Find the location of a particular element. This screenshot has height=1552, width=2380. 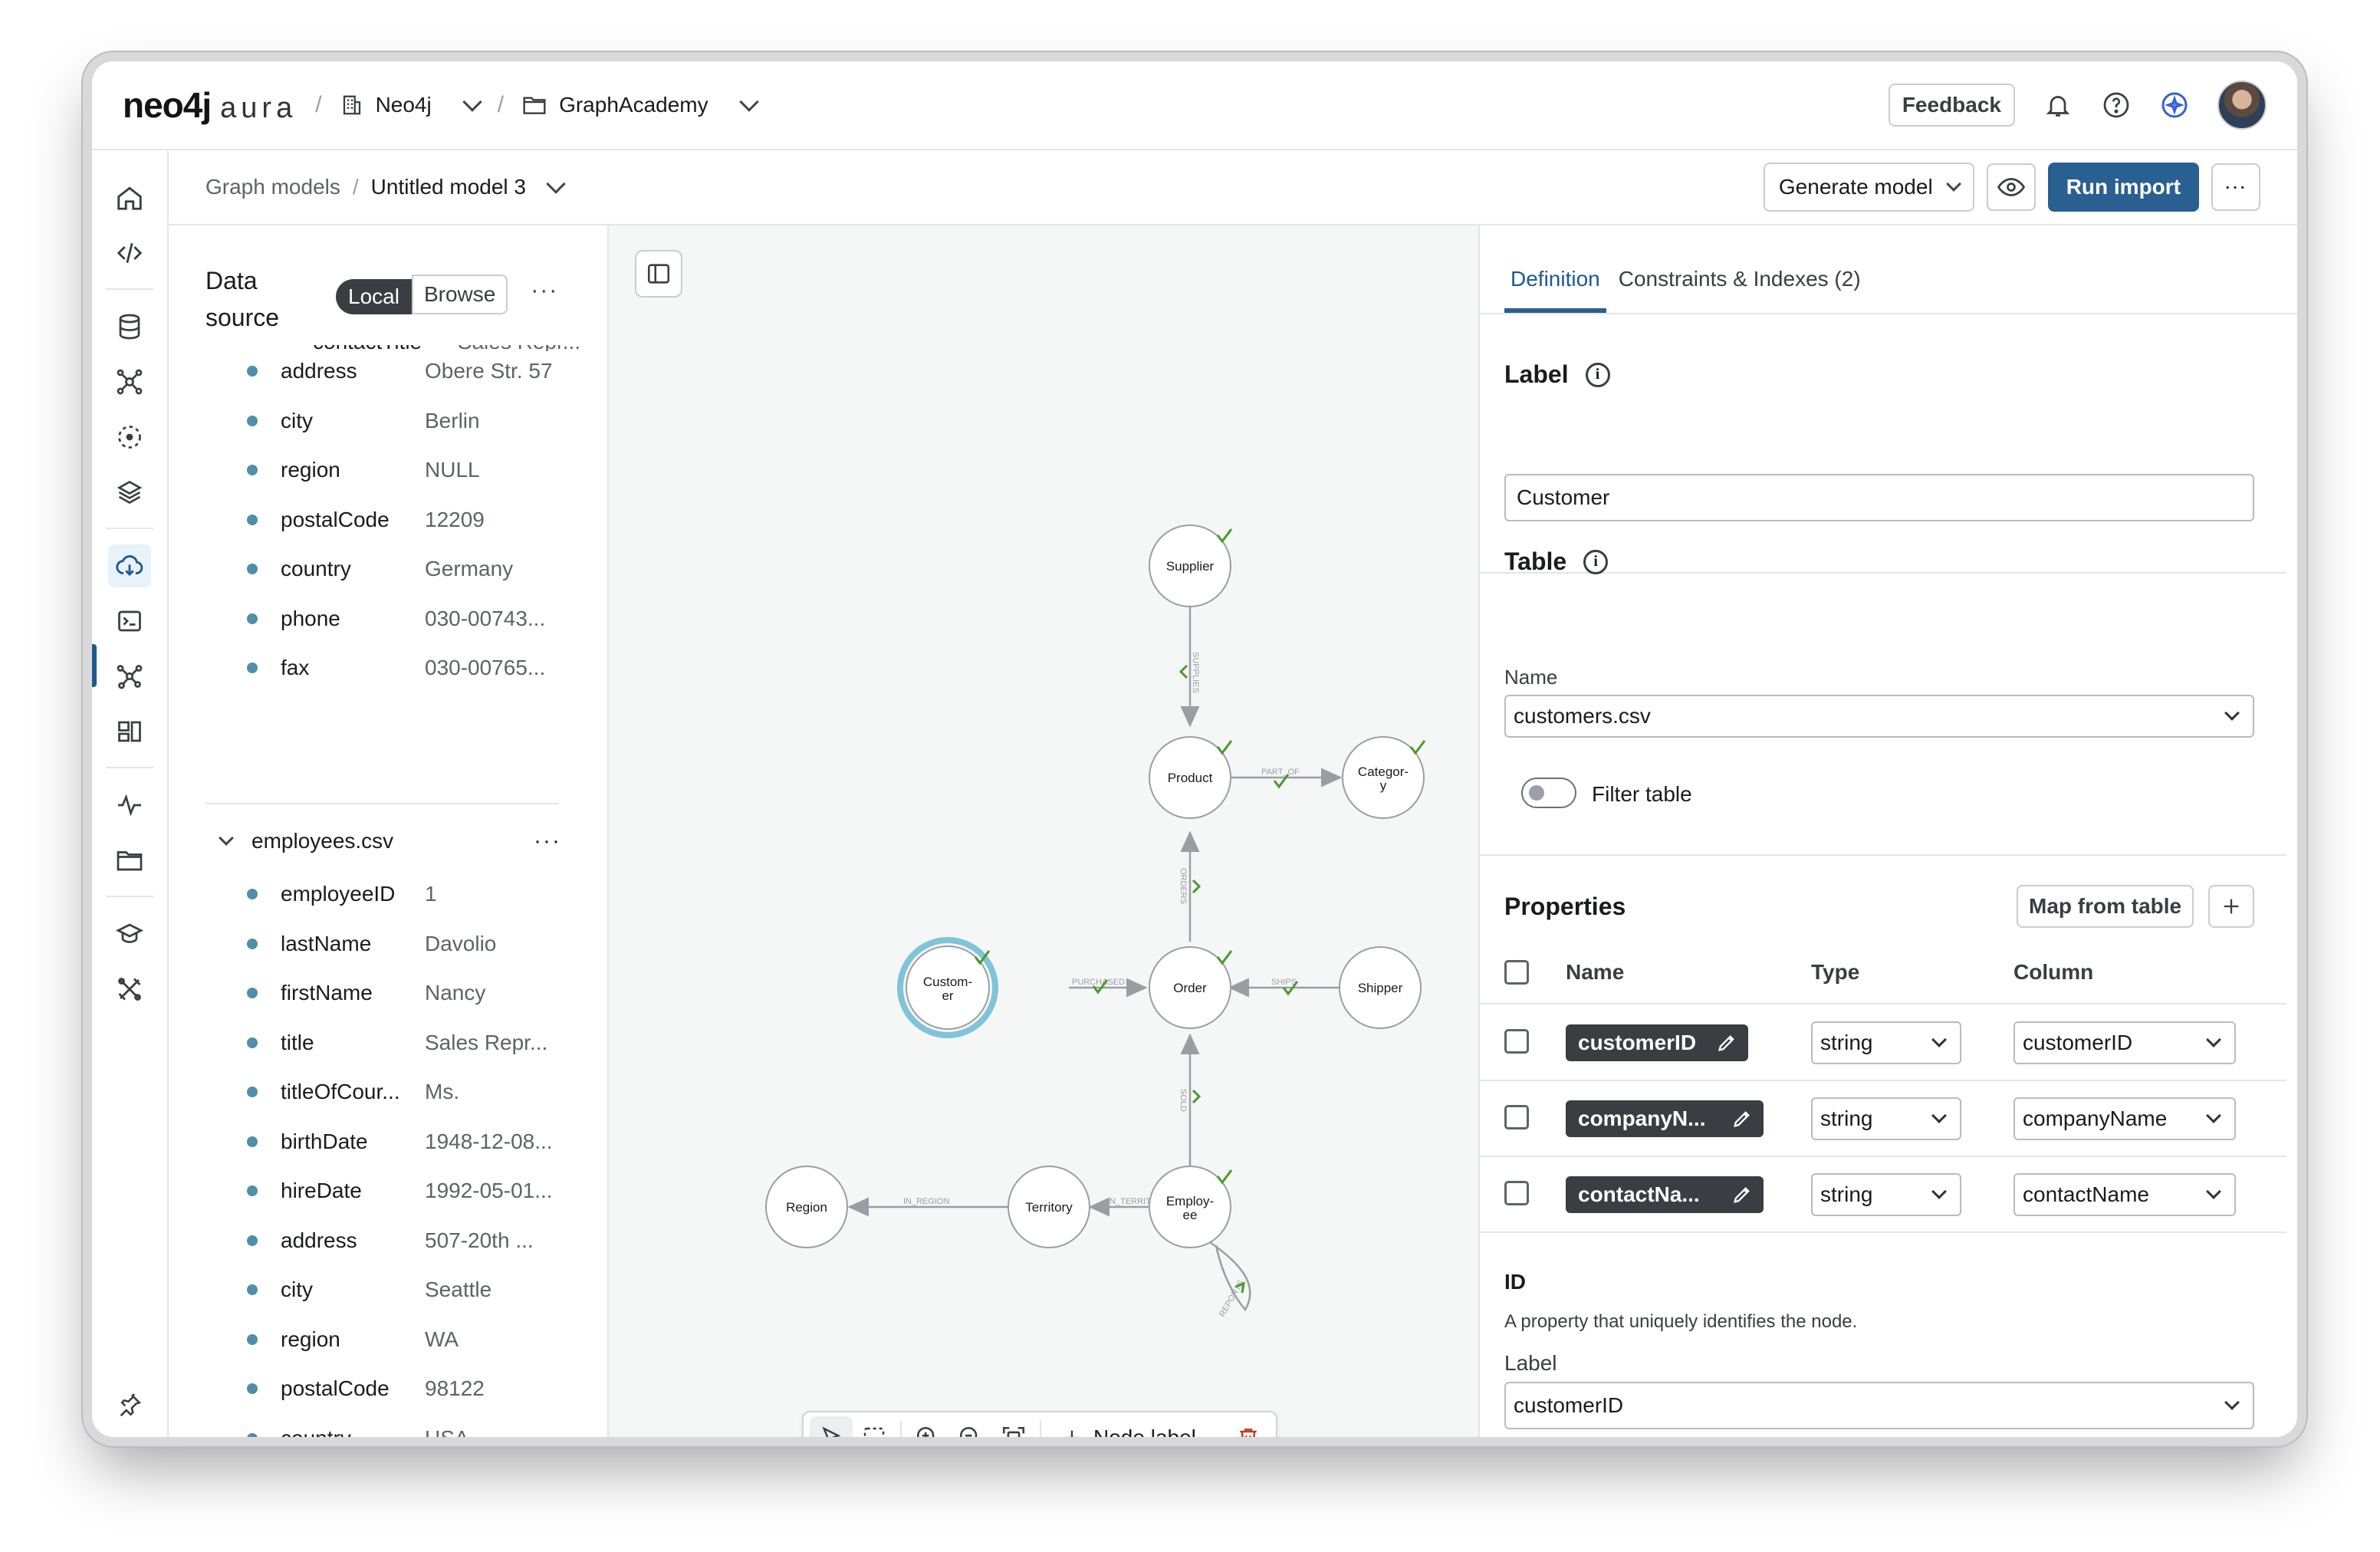

generate-model-button: Generate model is located at coordinates (1869, 187).